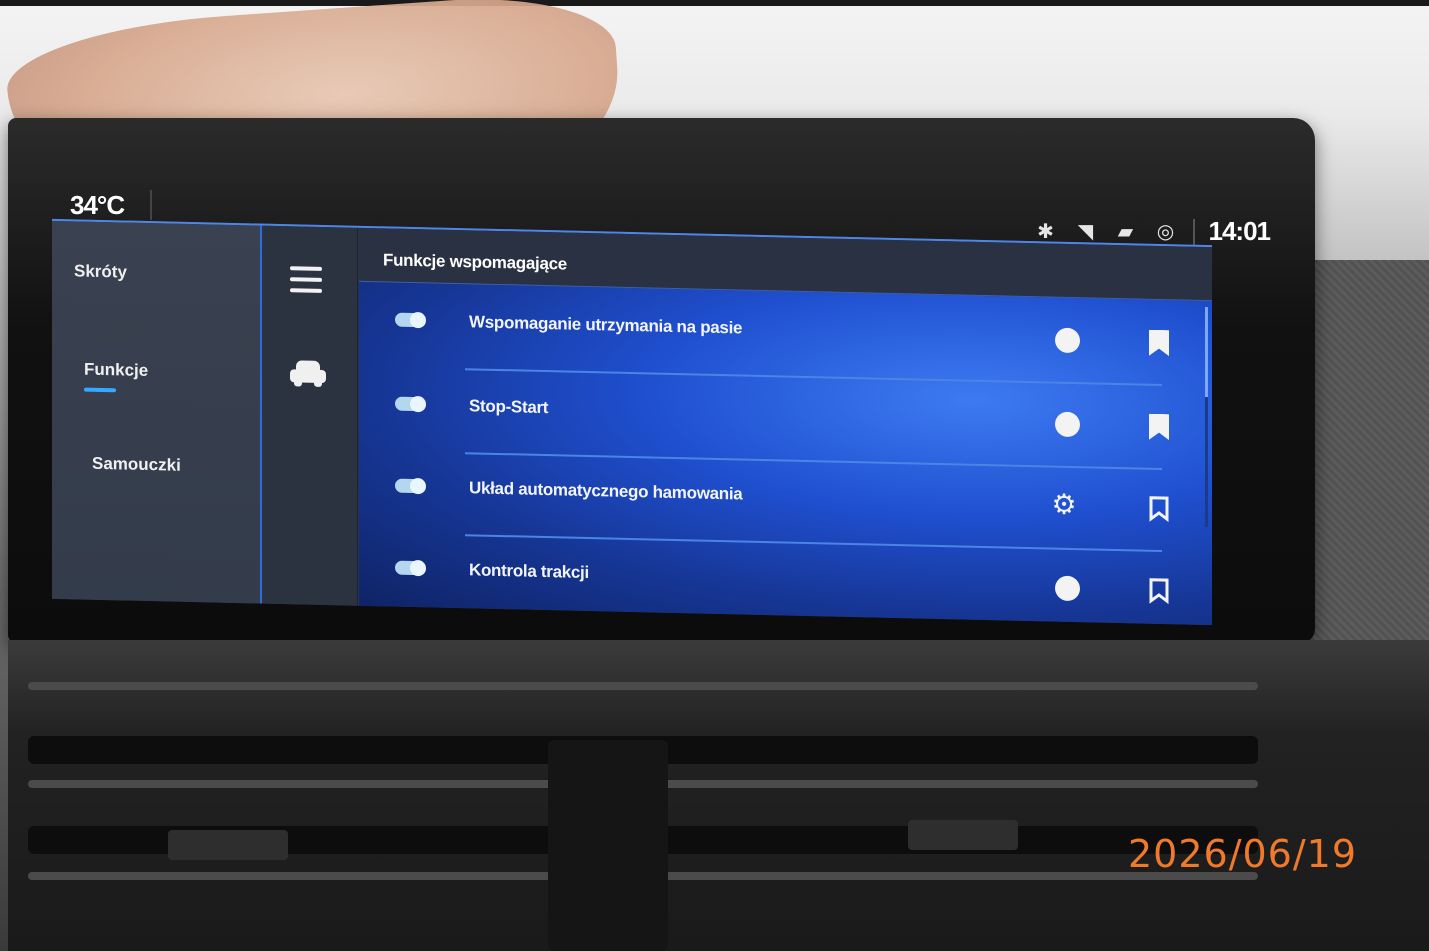  What do you see at coordinates (157, 412) in the screenshot?
I see `sidebar: Skróty Funkcje Samouczki` at bounding box center [157, 412].